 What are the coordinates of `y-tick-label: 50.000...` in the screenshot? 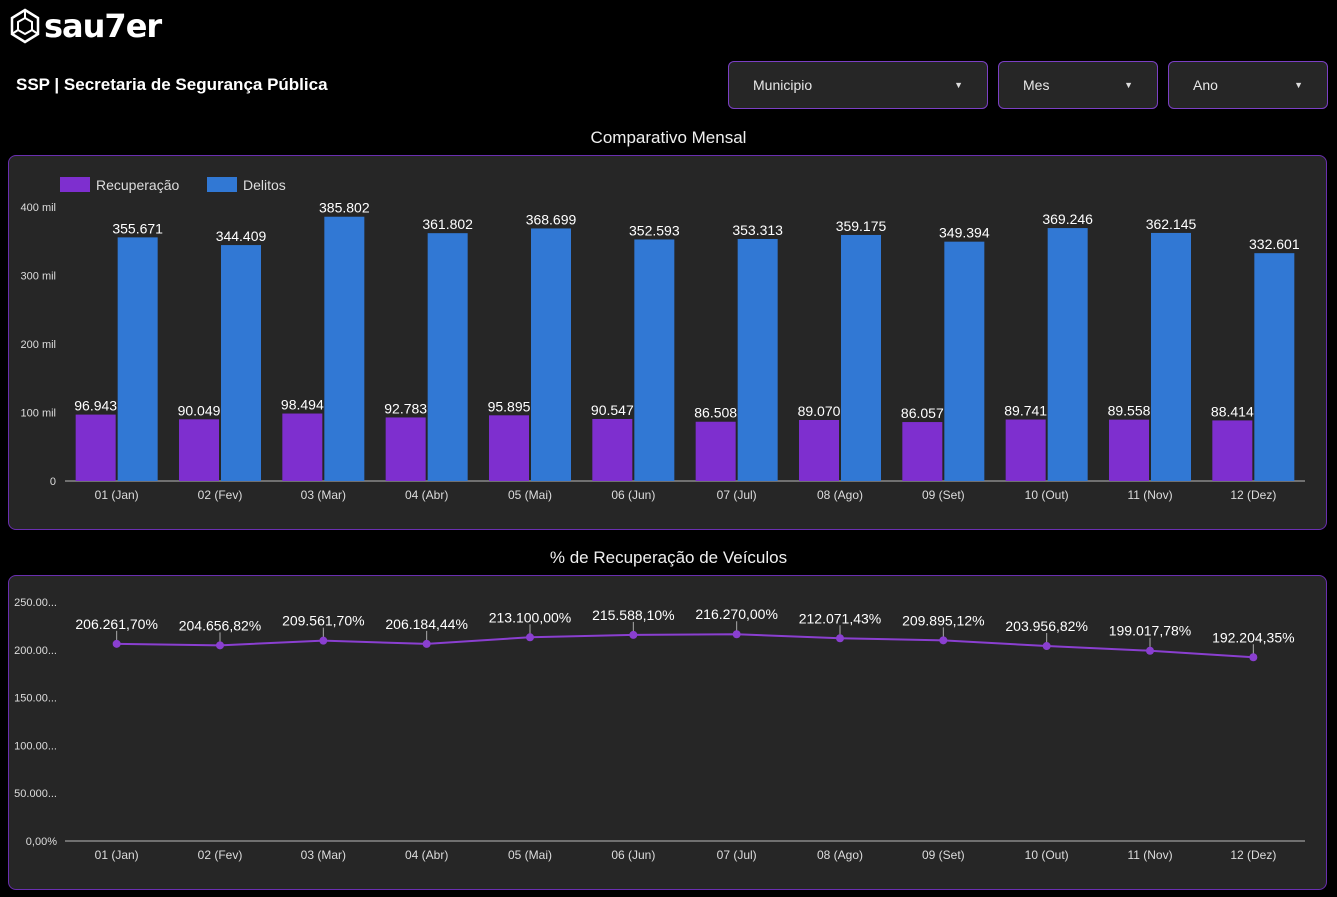 It's located at (35, 794).